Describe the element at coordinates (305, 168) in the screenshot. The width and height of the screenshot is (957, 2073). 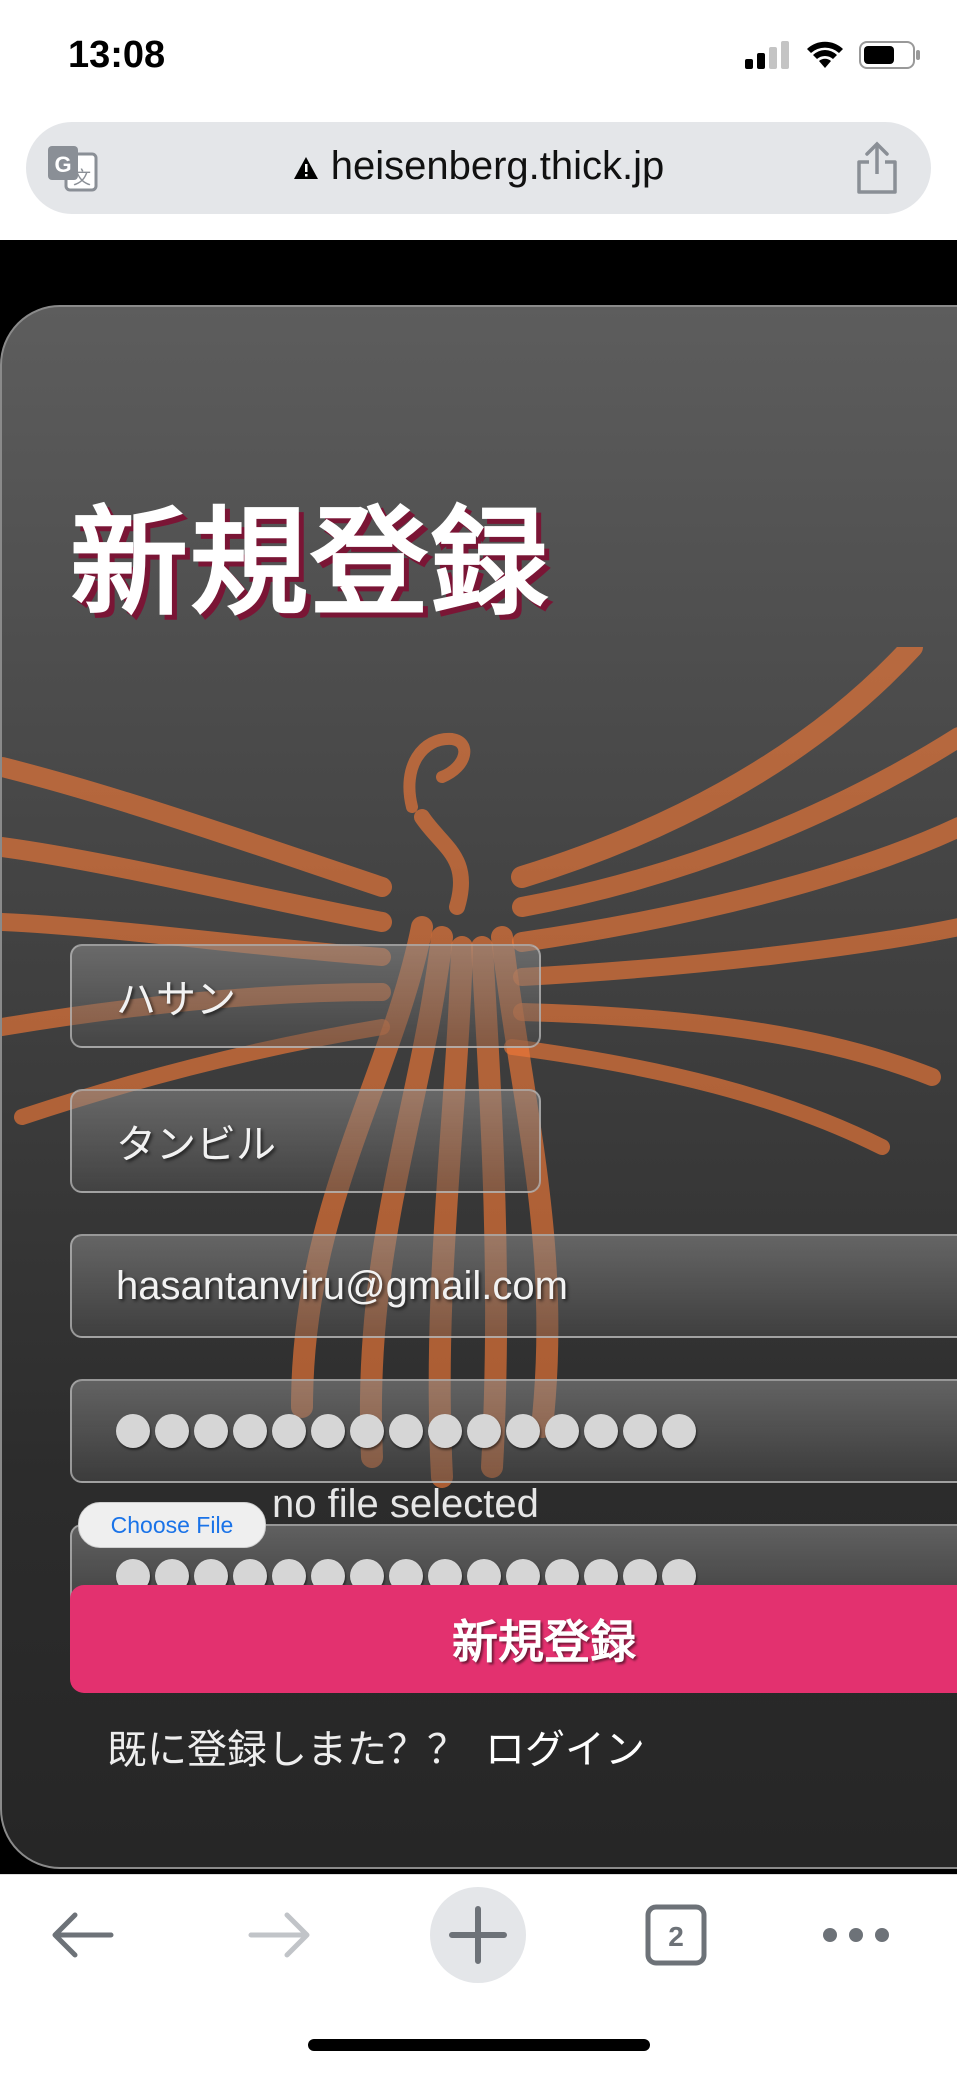
I see `warning-icon` at that location.